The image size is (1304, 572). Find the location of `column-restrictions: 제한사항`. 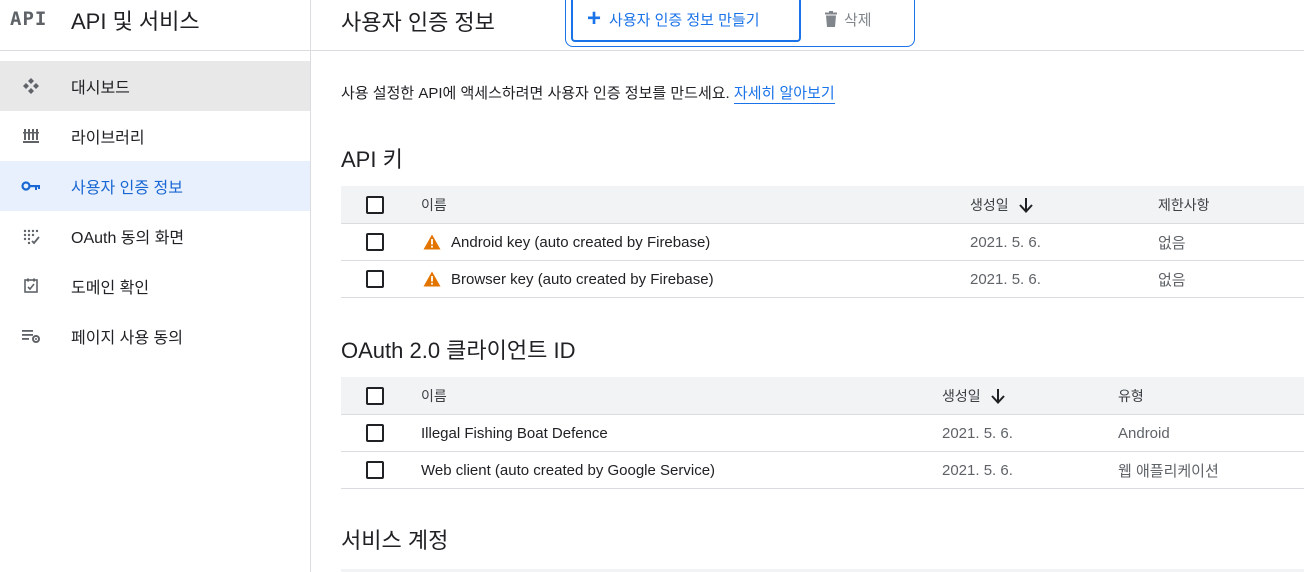

column-restrictions: 제한사항 is located at coordinates (1184, 204).